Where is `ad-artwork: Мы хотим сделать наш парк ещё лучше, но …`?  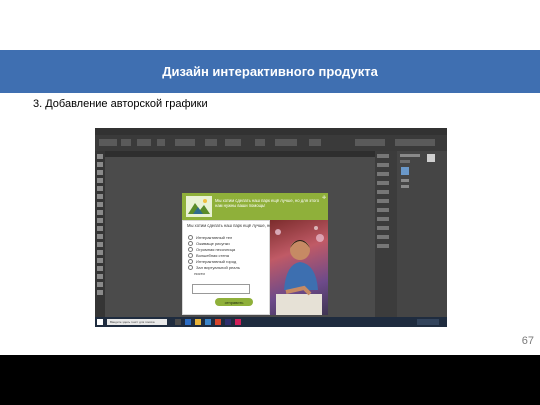
ad-artwork: Мы хотим сделать наш парк ещё лучше, но … is located at coordinates (255, 254).